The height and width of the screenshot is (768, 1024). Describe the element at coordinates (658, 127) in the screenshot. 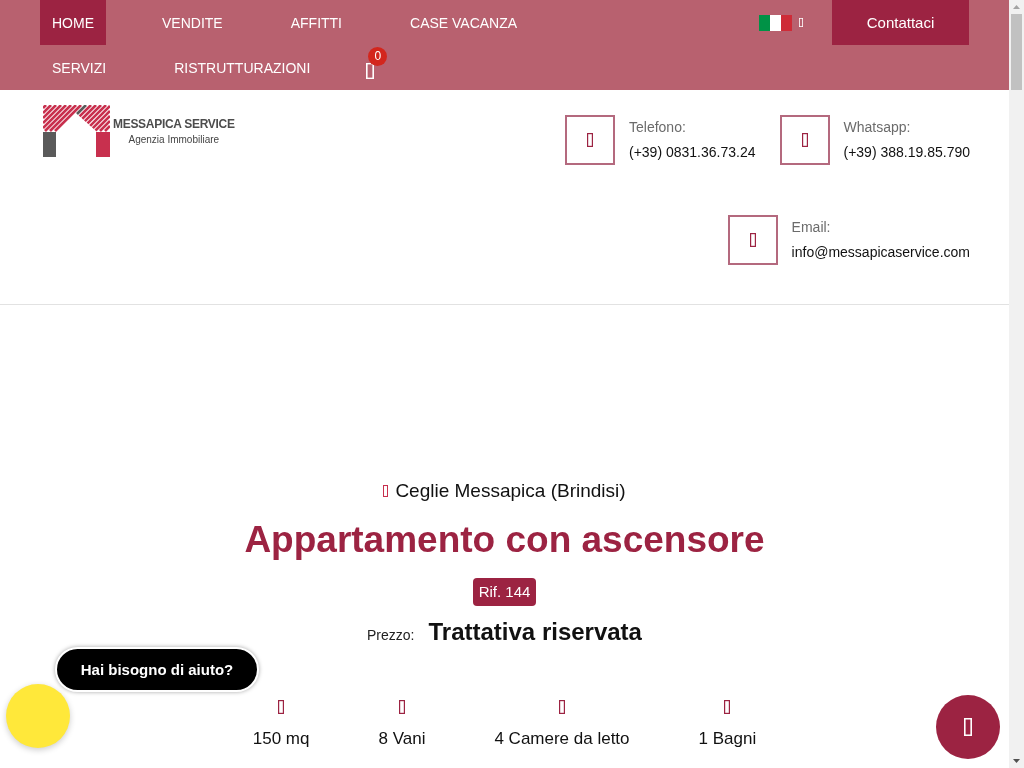

I see `contact-label: Telefono:` at that location.